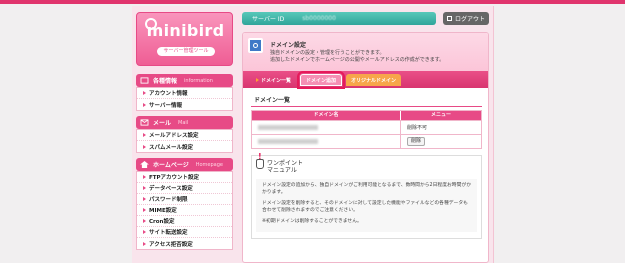 The image size is (625, 263). I want to click on menu-label: MIME設定, so click(163, 211).